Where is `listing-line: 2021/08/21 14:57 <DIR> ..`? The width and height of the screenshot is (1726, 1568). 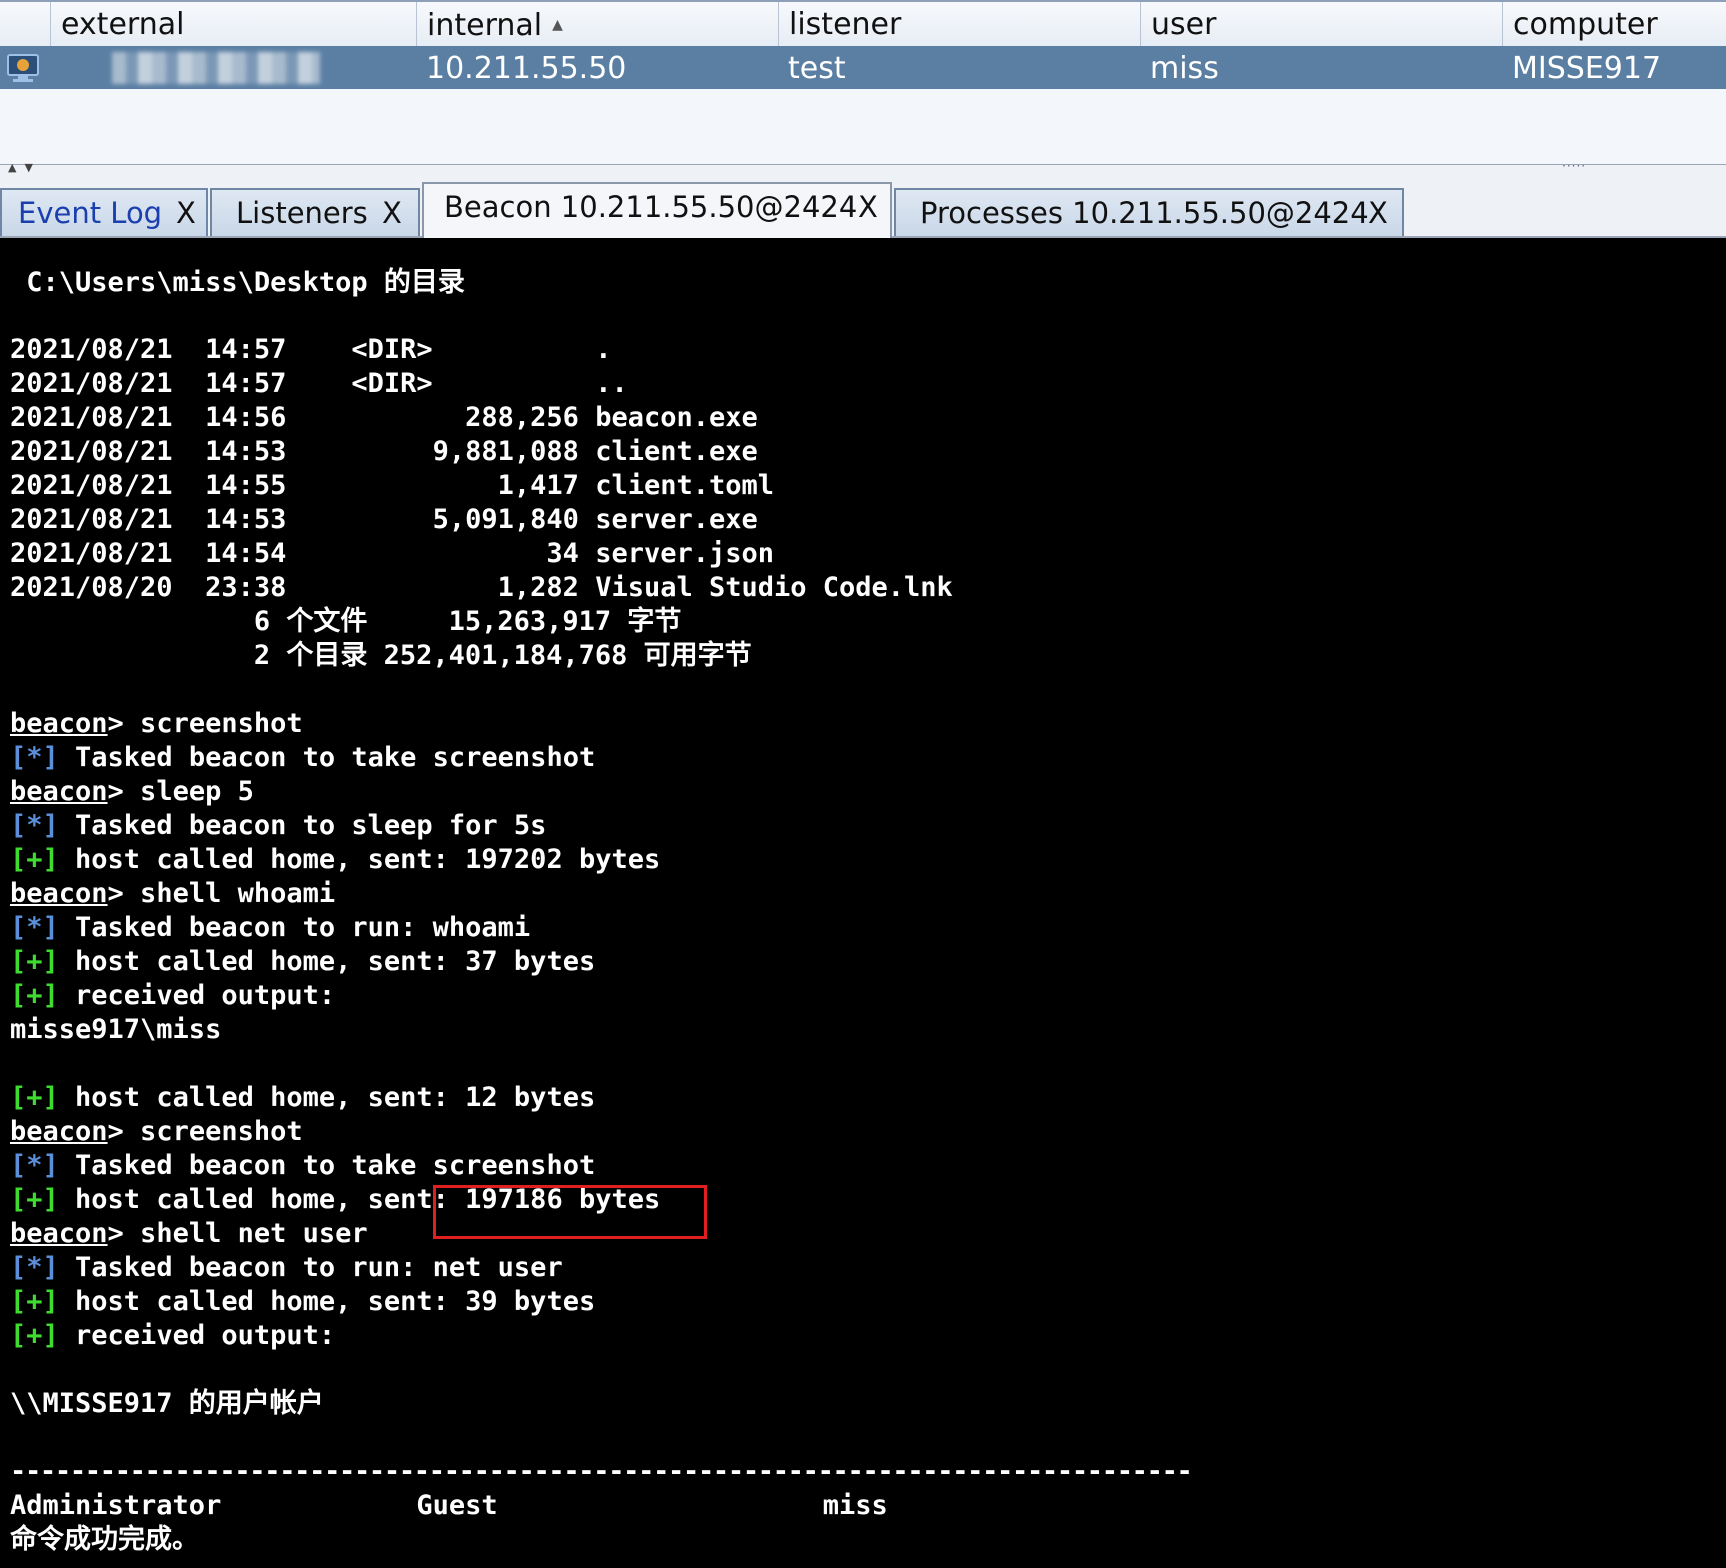
listing-line: 2021/08/21 14:57 <DIR> .. is located at coordinates (319, 383).